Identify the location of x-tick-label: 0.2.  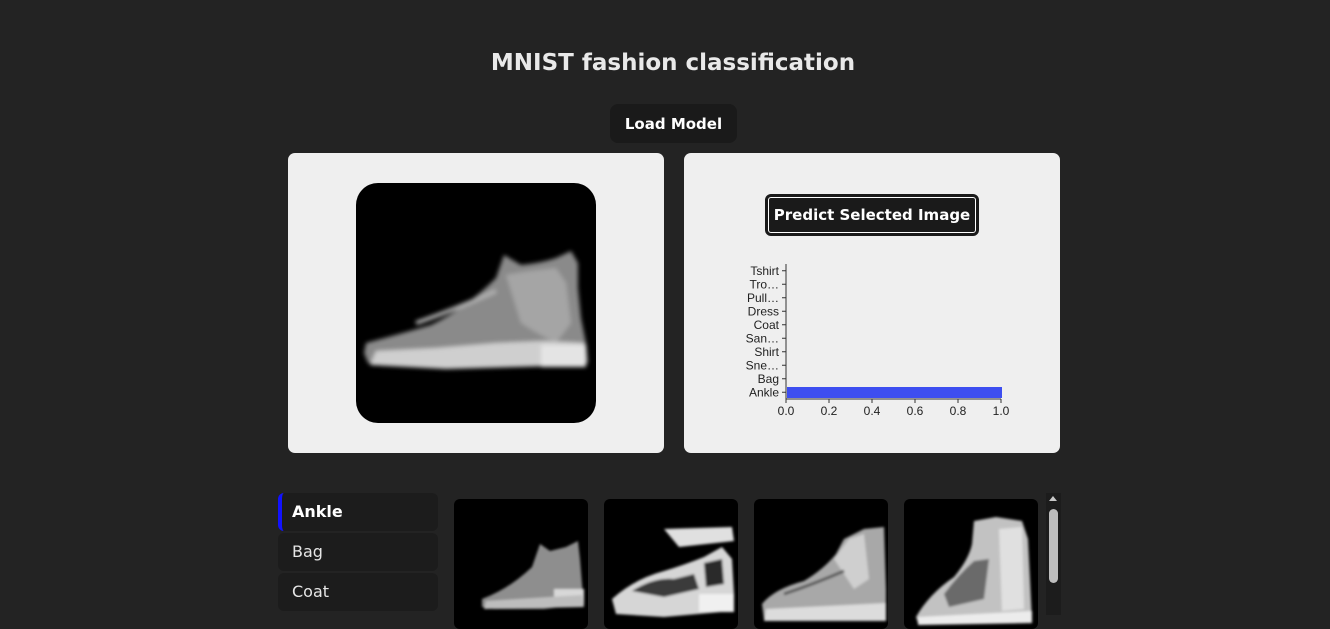
(829, 411).